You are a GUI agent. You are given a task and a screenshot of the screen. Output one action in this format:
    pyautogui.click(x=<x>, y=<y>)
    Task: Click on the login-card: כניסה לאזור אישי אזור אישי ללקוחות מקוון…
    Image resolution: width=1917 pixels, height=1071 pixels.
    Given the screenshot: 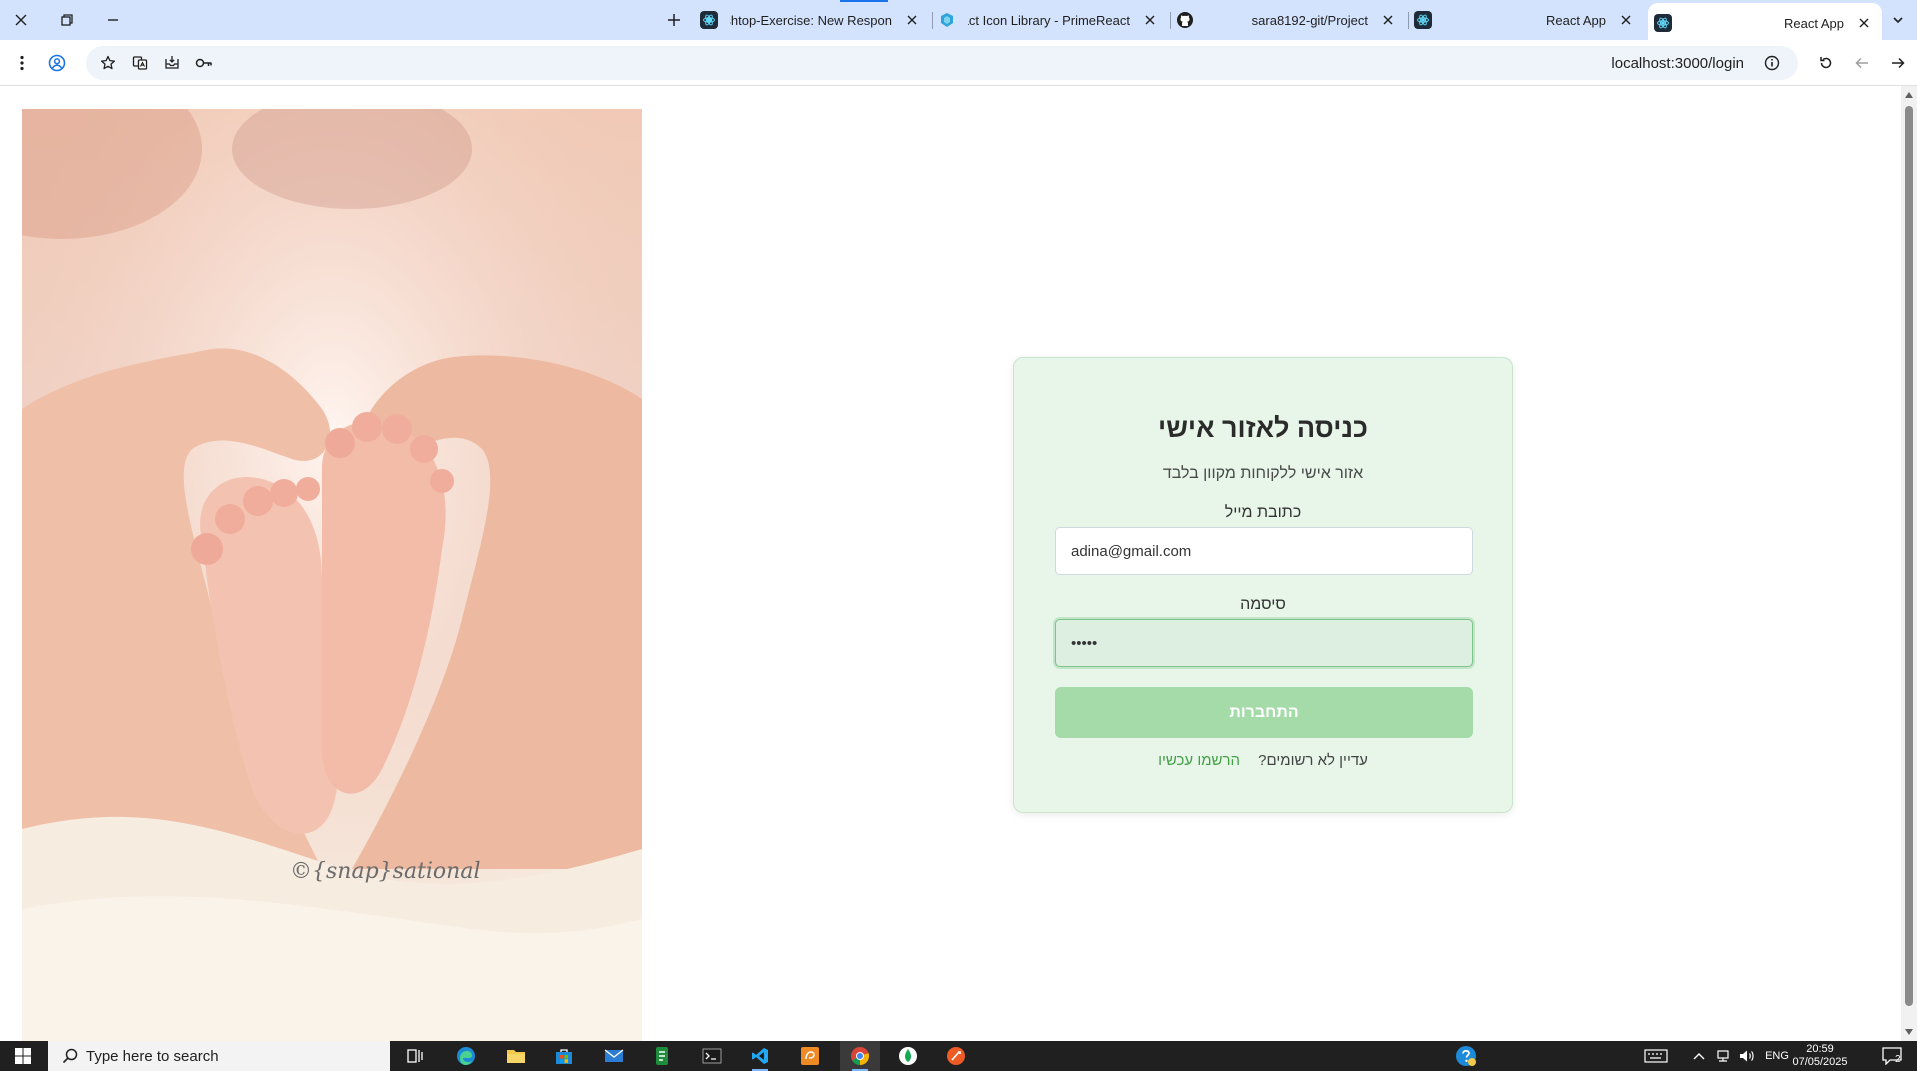 What is the action you would take?
    pyautogui.click(x=1263, y=585)
    